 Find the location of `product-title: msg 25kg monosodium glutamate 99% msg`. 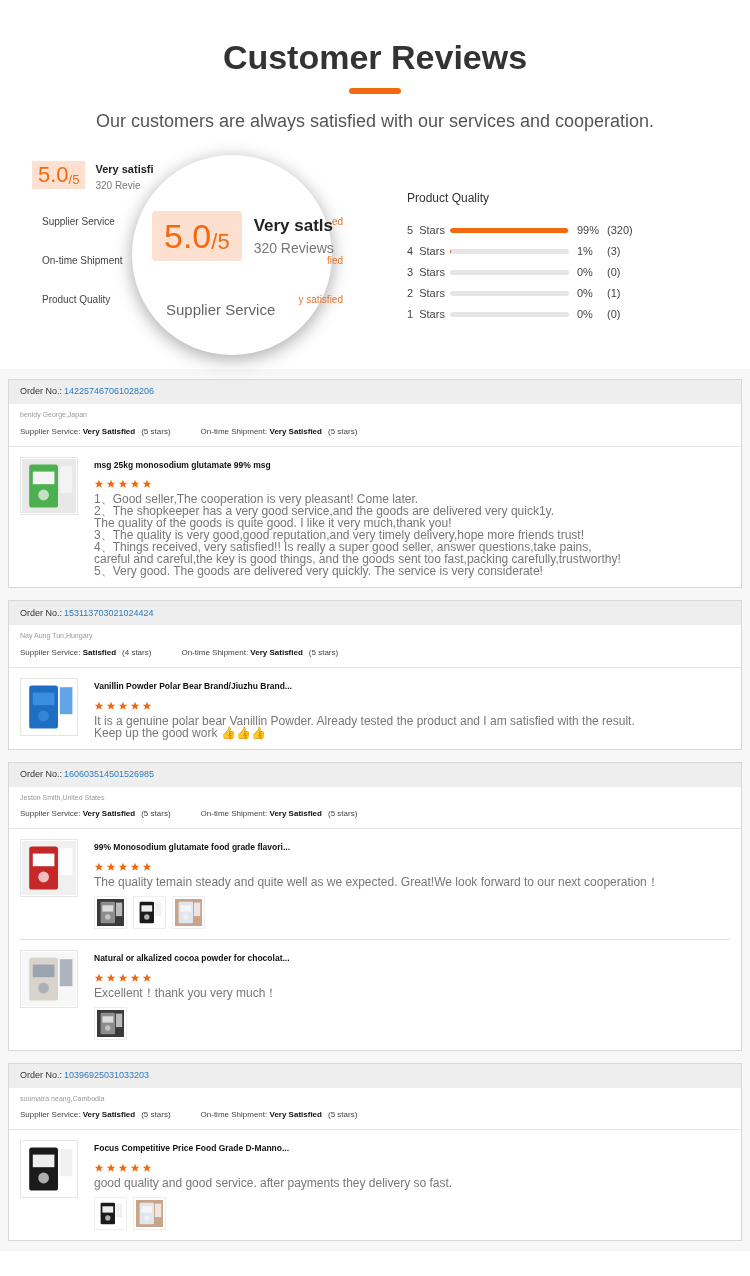

product-title: msg 25kg monosodium glutamate 99% msg is located at coordinates (357, 465).